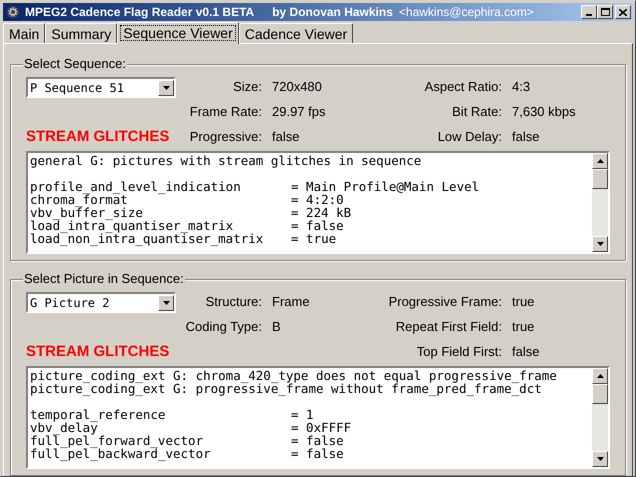 The image size is (636, 477). I want to click on tab: Summary, so click(81, 33).